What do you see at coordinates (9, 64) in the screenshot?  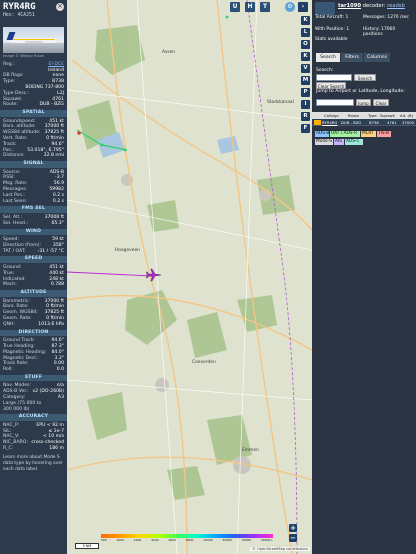 I see `info-key: Reg.:` at bounding box center [9, 64].